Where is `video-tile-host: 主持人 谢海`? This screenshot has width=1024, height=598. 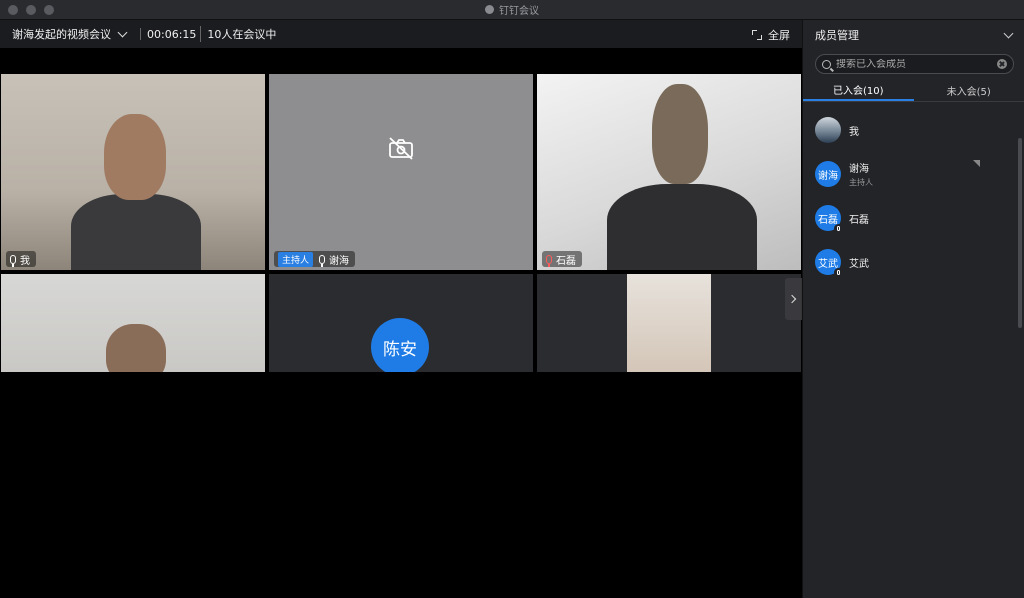 video-tile-host: 主持人 谢海 is located at coordinates (401, 172).